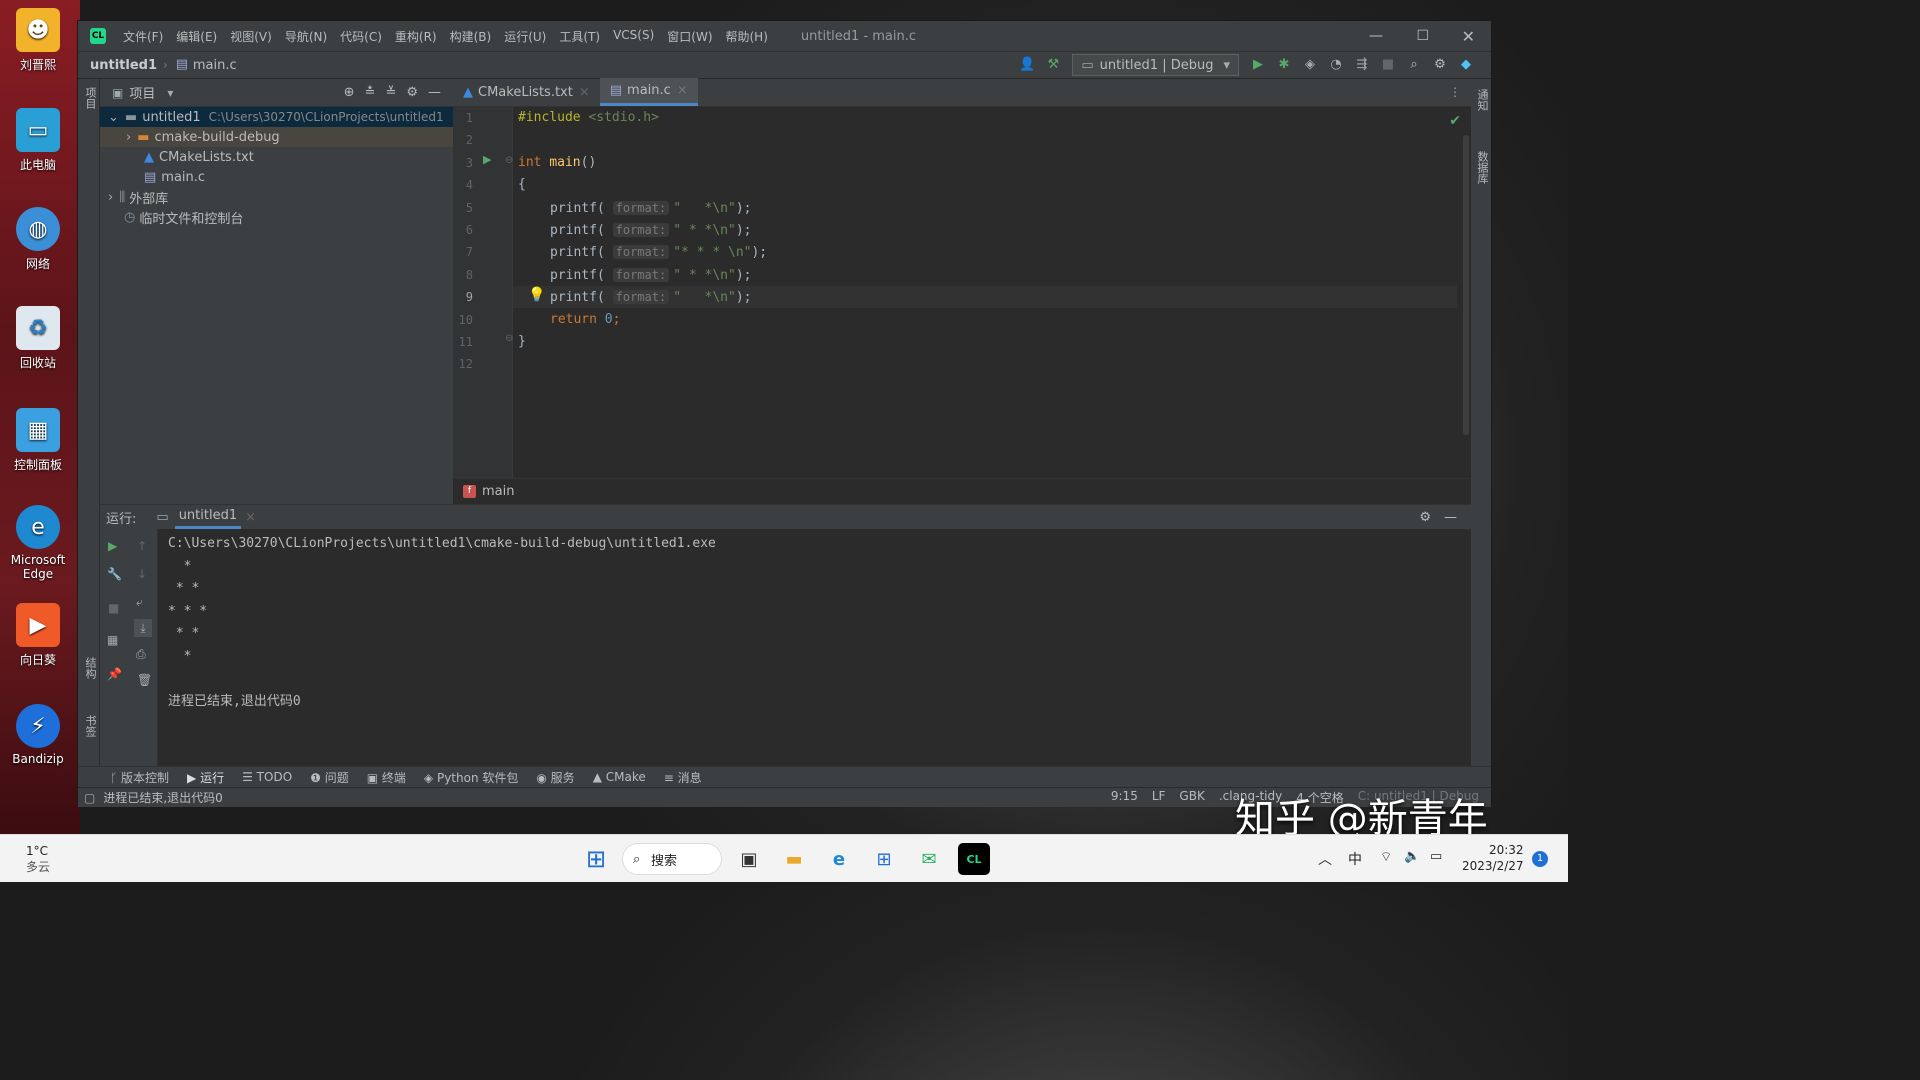 The image size is (1920, 1080). What do you see at coordinates (38, 40) in the screenshot?
I see `desktop-icon-user-folder: ☻ 刘晋熙` at bounding box center [38, 40].